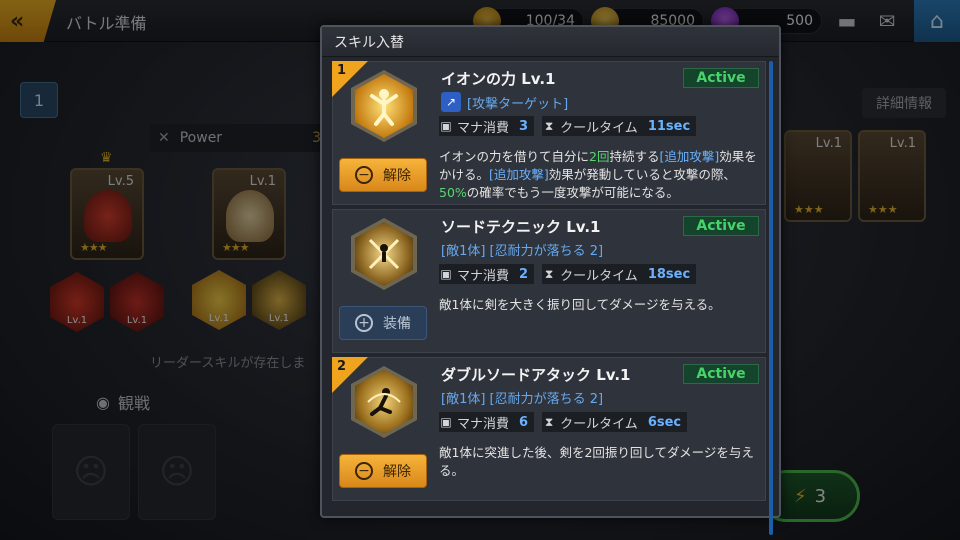 The image size is (960, 540). What do you see at coordinates (572, 192) in the screenshot?
I see `desc-text: の確率でもう一度攻撃が可能になる。` at bounding box center [572, 192].